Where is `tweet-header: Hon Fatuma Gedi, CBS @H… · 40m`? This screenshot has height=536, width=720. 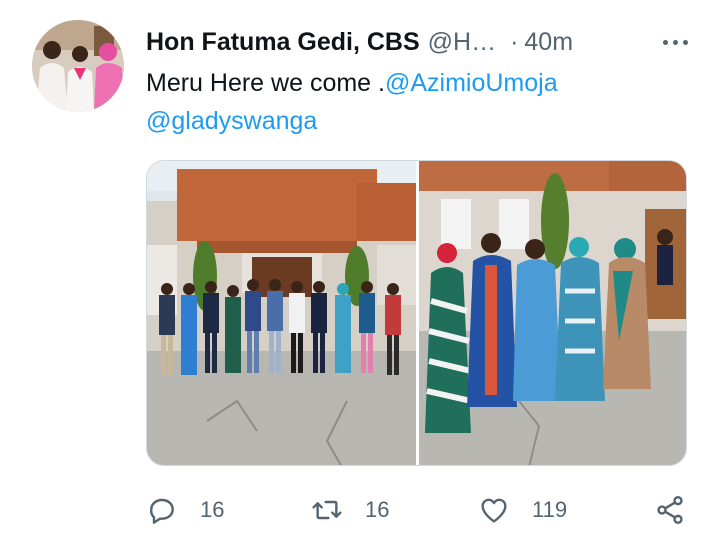
tweet-header: Hon Fatuma Gedi, CBS @H… · 40m is located at coordinates (419, 42).